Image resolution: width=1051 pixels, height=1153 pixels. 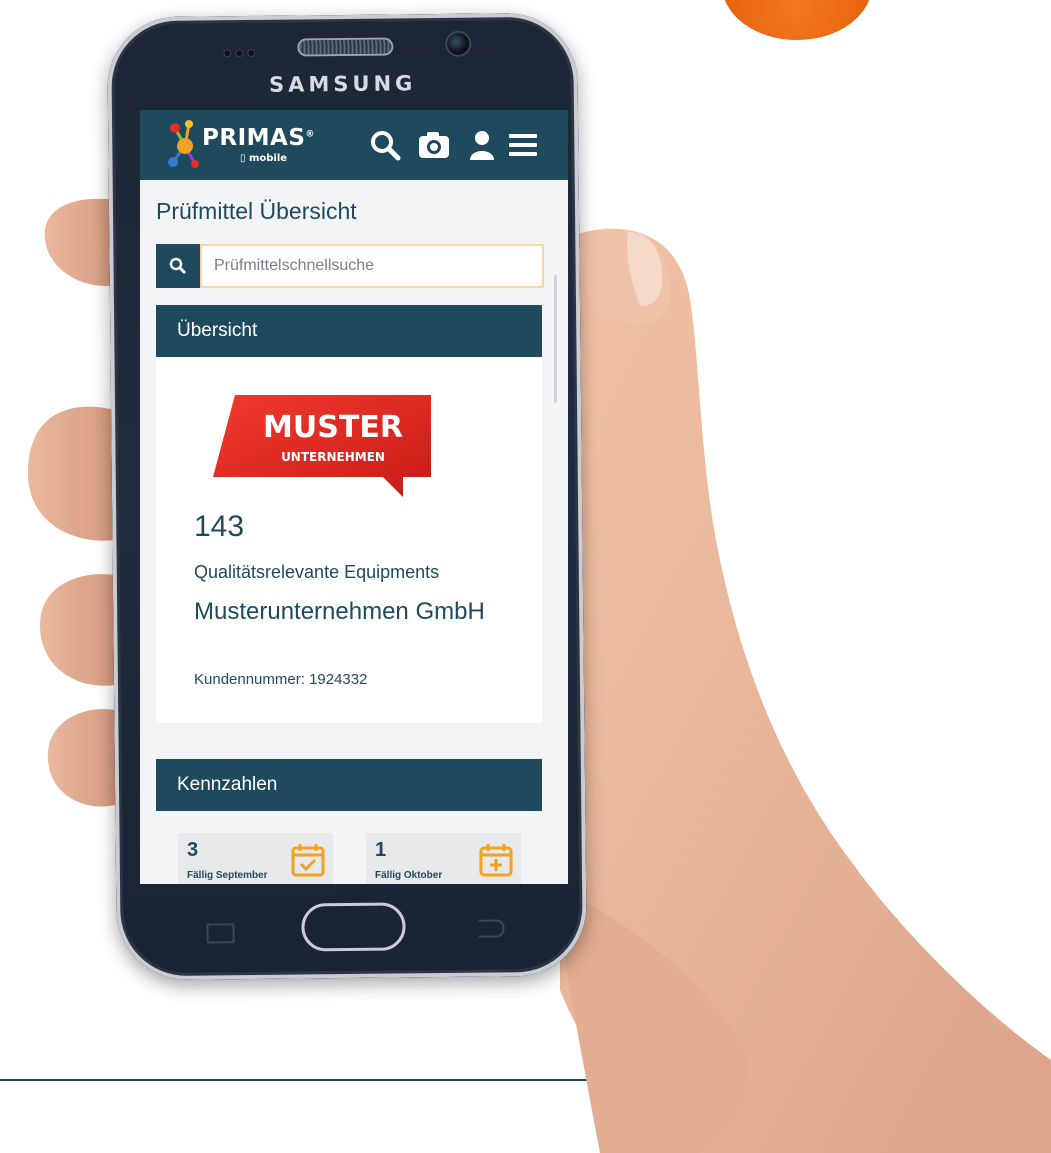 What do you see at coordinates (339, 611) in the screenshot?
I see `company-name: Musterunternehmen GmbH` at bounding box center [339, 611].